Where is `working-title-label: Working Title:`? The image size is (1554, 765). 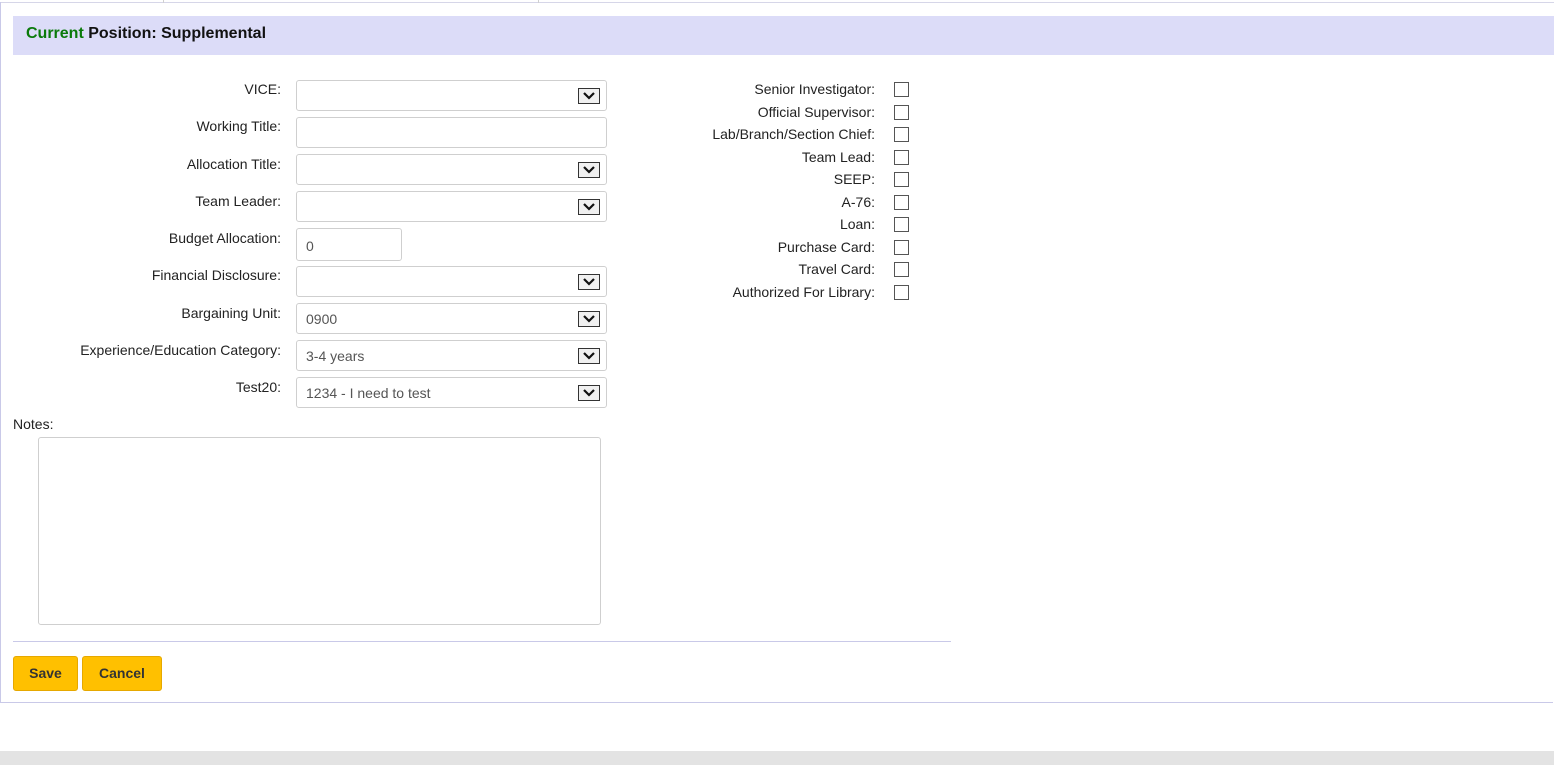
working-title-label: Working Title: is located at coordinates (238, 126).